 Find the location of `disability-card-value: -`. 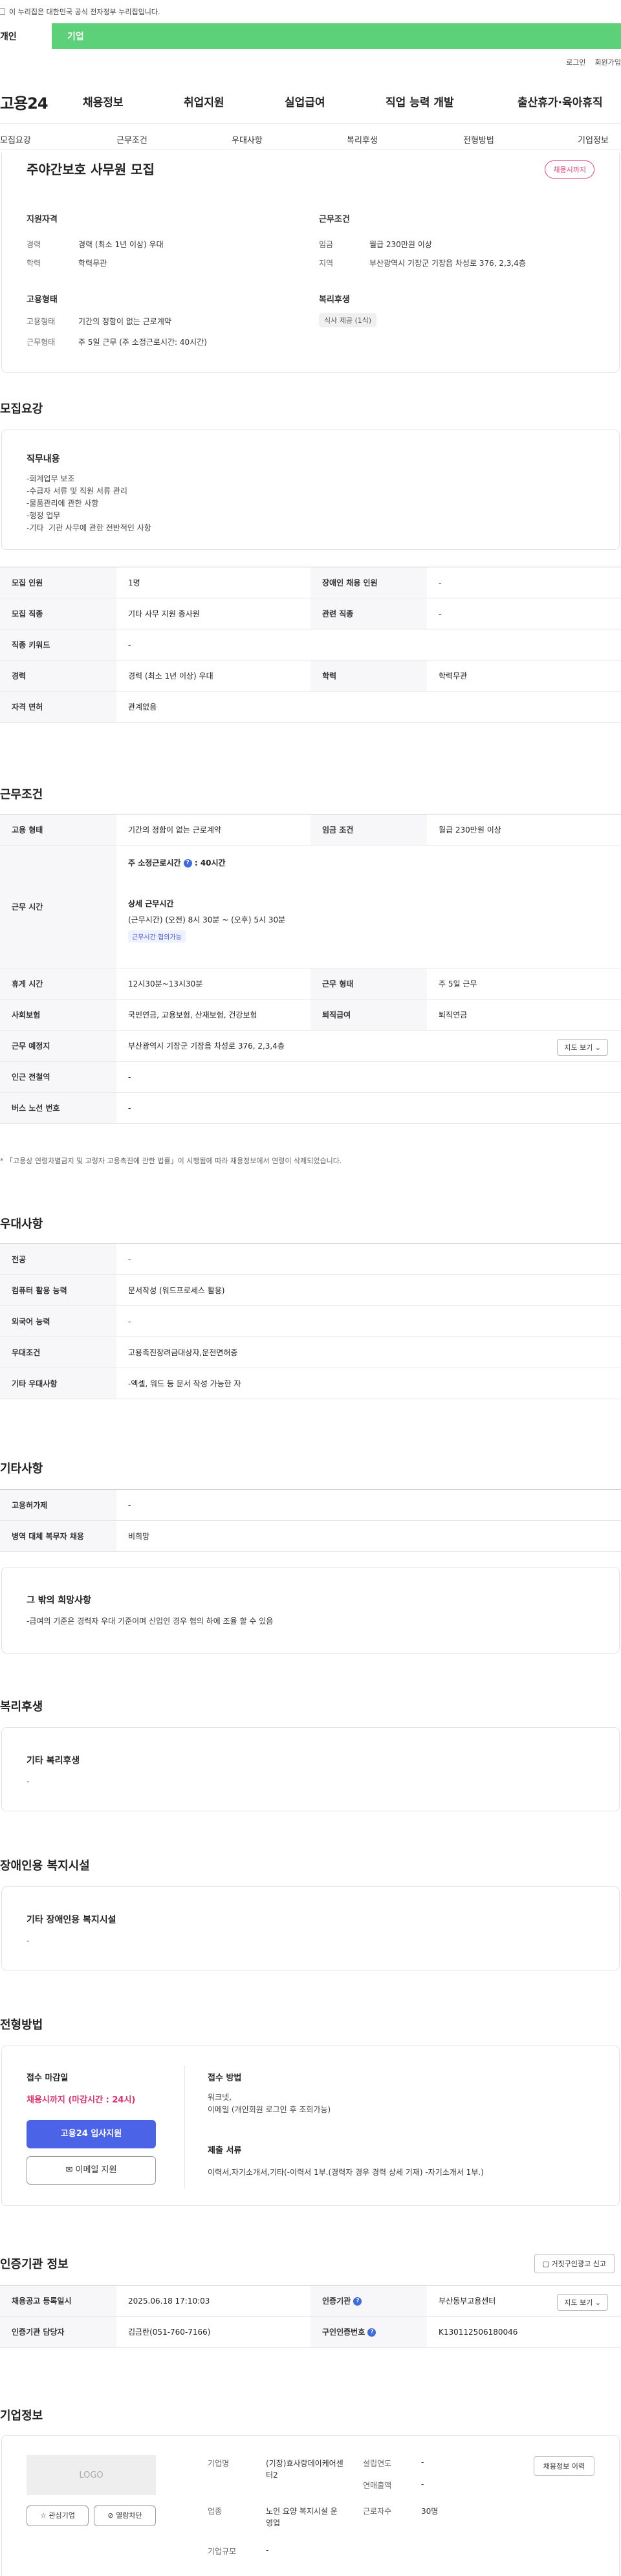

disability-card-value: - is located at coordinates (28, 1940).